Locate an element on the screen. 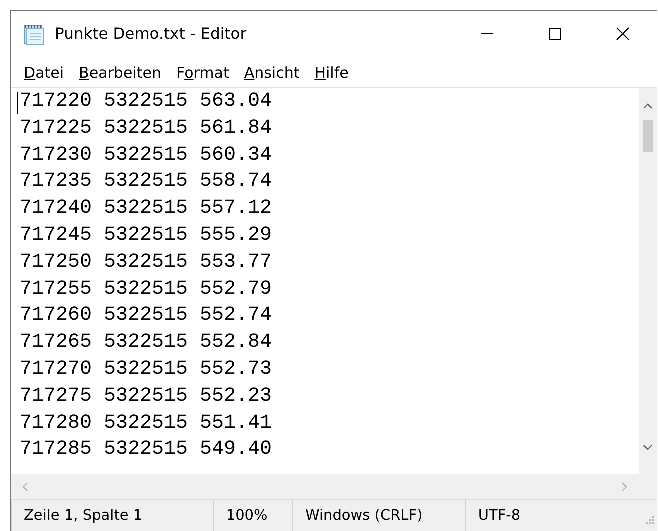 This screenshot has width=658, height=531. menu-item: Format is located at coordinates (204, 73).